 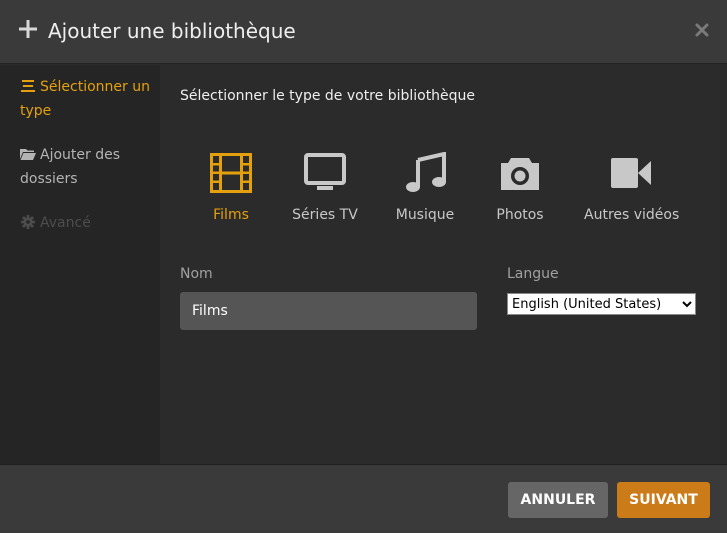 What do you see at coordinates (702, 30) in the screenshot?
I see `close-icon` at bounding box center [702, 30].